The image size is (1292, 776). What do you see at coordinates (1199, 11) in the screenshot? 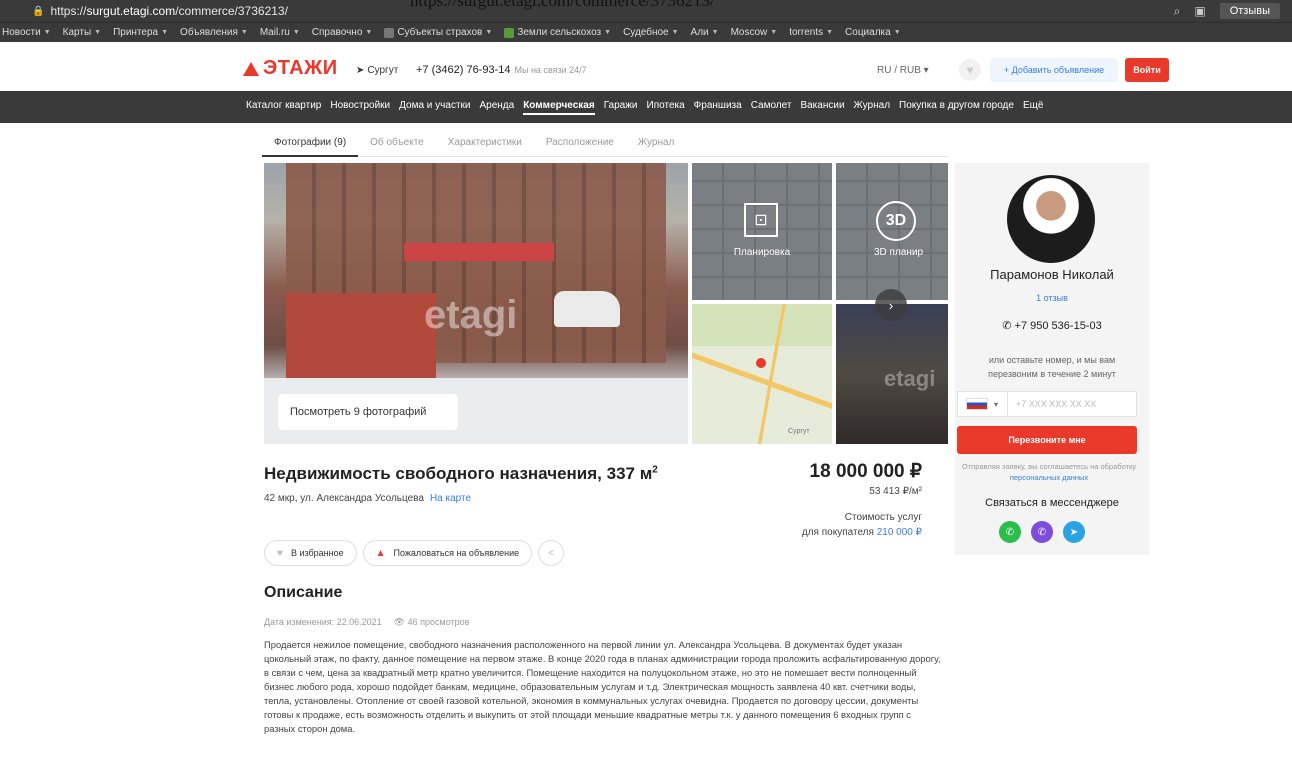
I see `extension-icon: ▣` at bounding box center [1199, 11].